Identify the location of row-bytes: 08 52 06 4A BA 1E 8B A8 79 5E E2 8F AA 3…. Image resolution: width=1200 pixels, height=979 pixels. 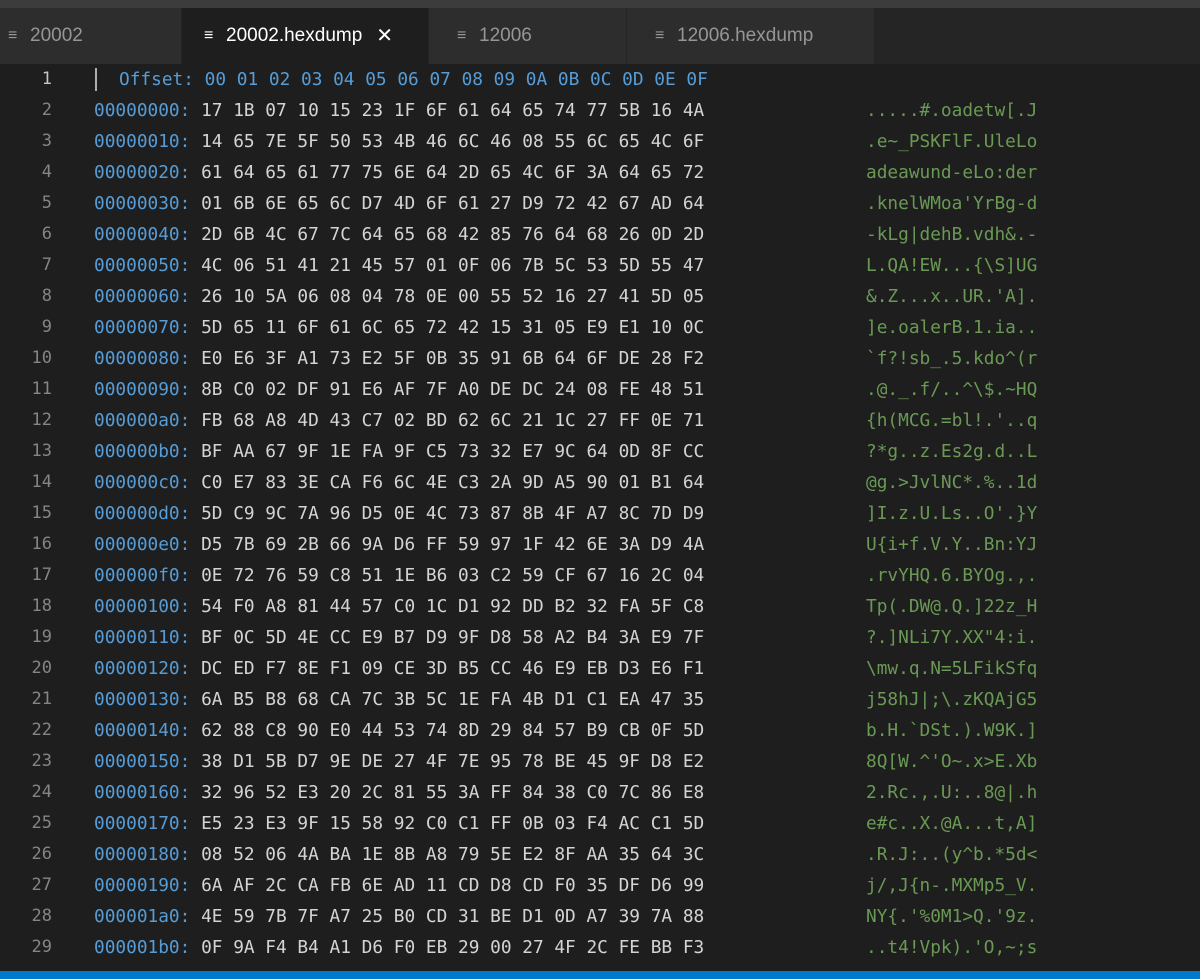
(453, 854).